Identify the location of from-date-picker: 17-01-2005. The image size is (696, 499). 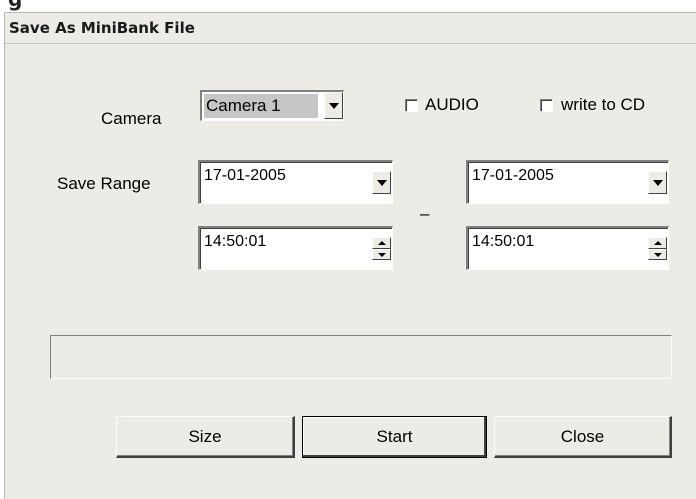
(295, 182).